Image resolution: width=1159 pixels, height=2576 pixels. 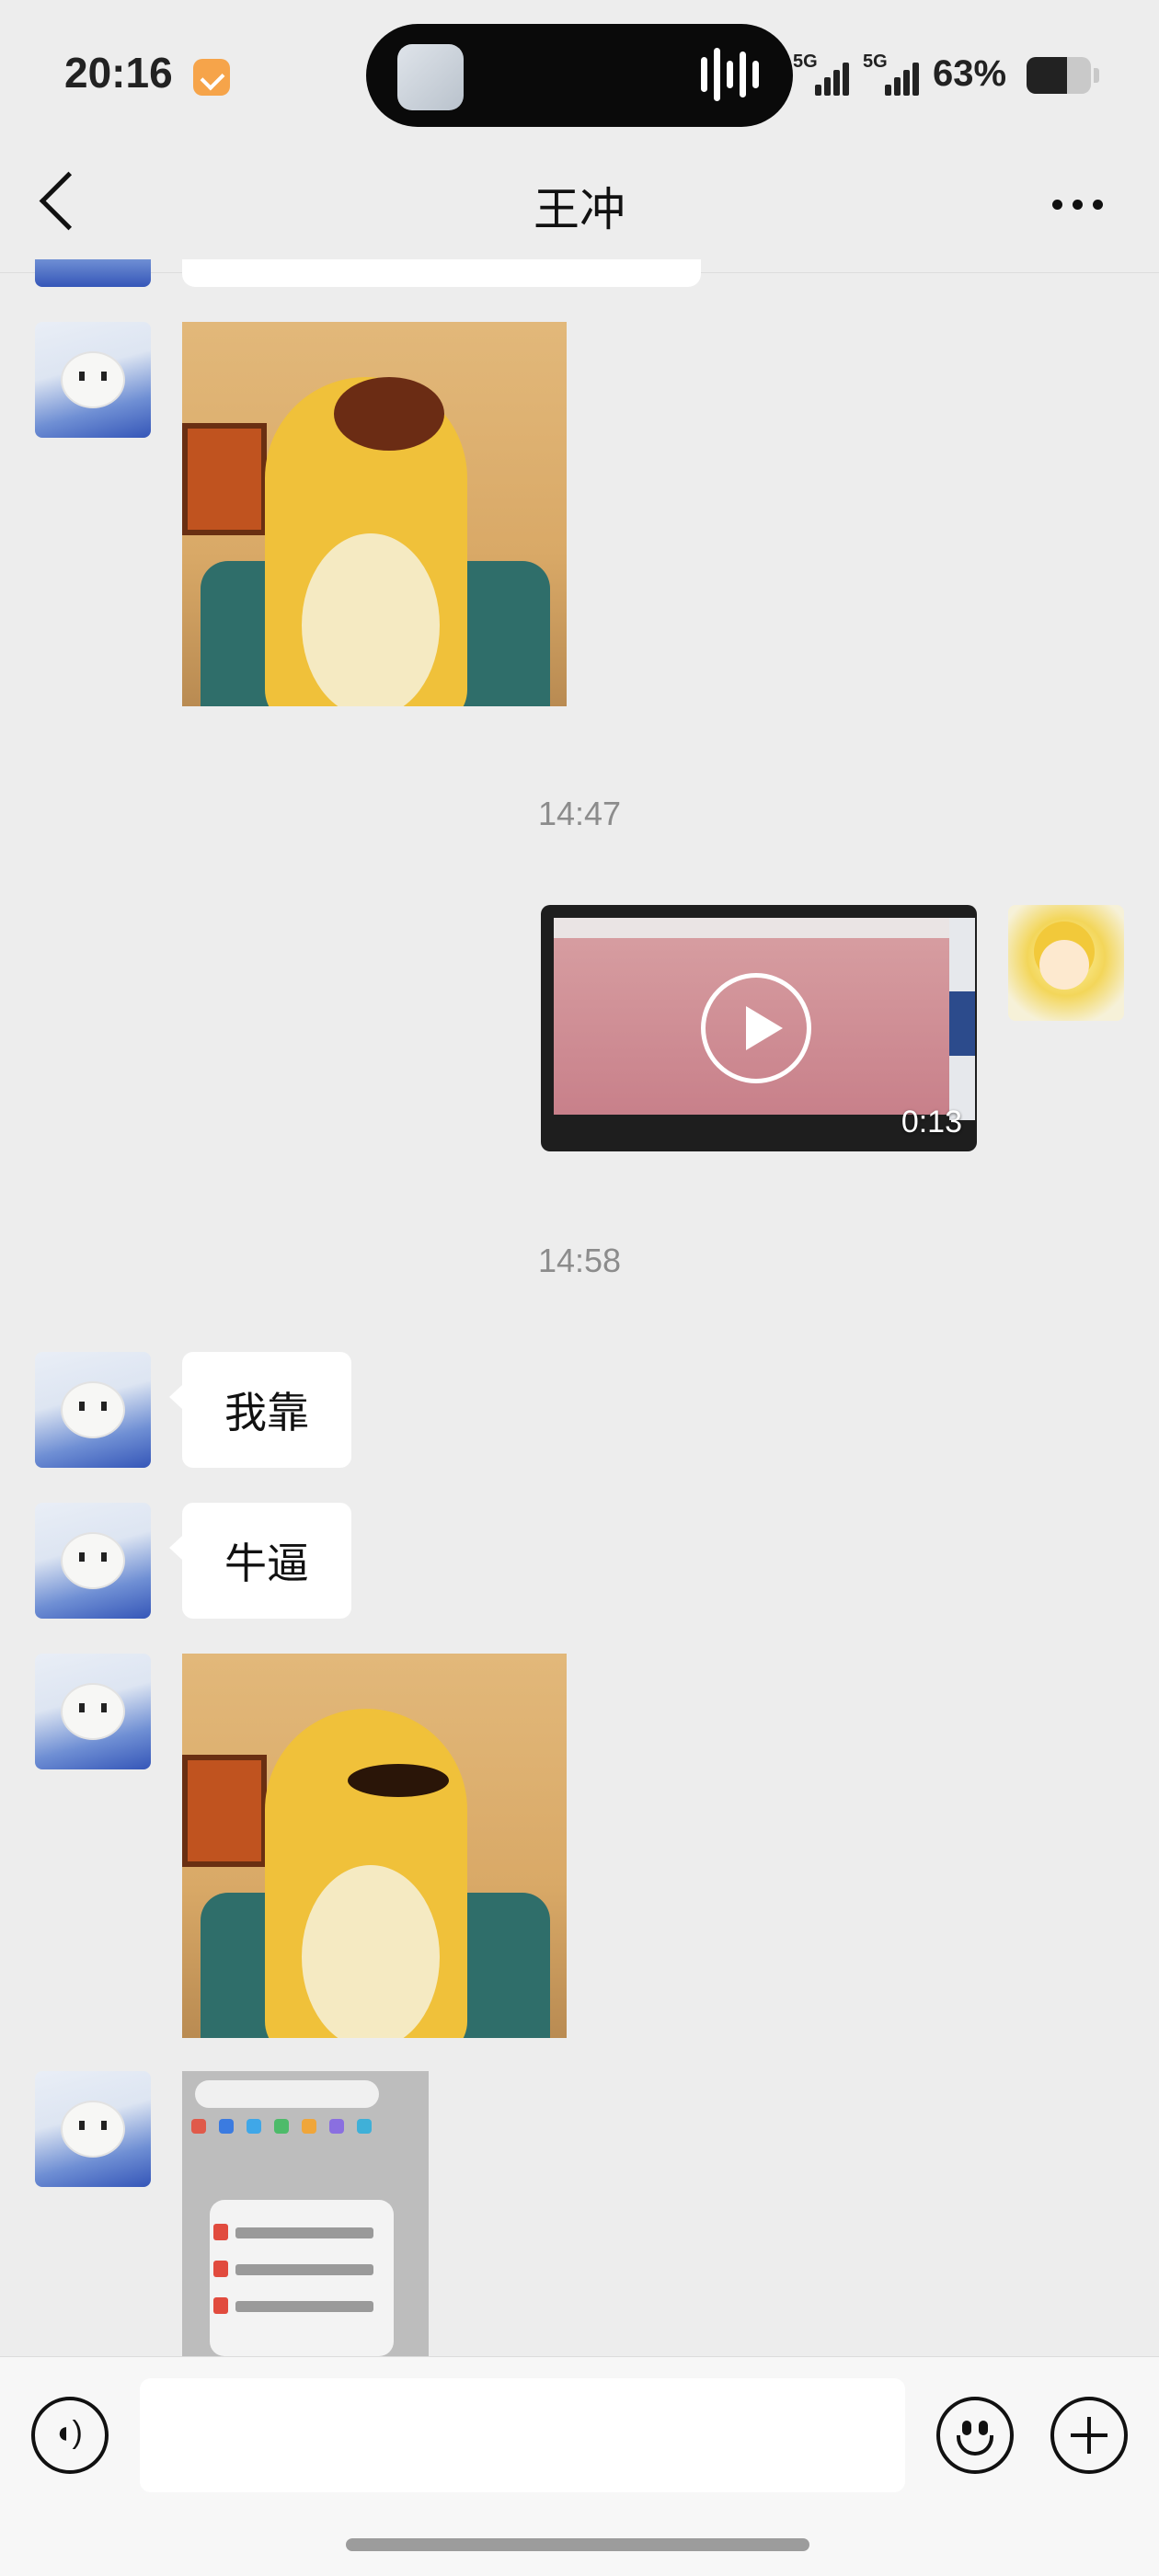 I want to click on timestamp: 14:58, so click(x=579, y=1260).